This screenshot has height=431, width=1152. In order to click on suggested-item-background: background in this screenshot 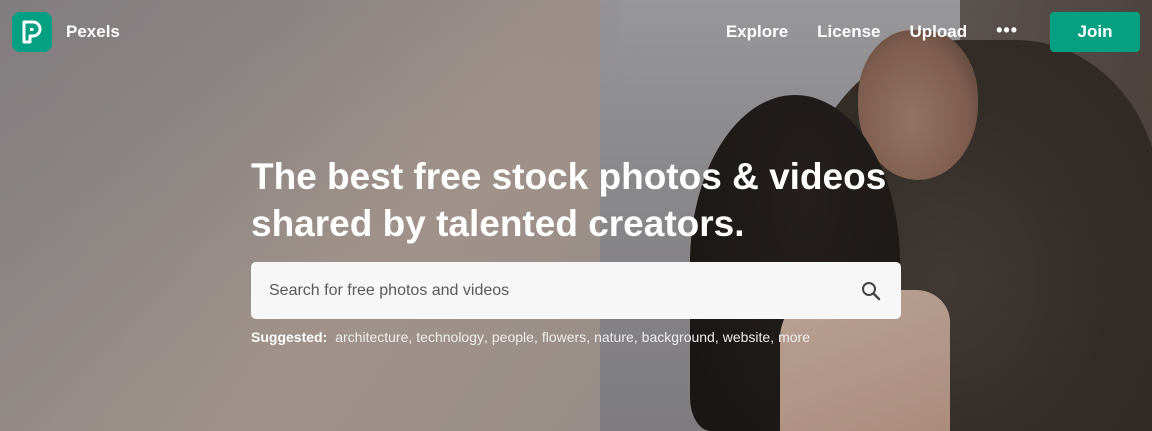, I will do `click(678, 337)`.